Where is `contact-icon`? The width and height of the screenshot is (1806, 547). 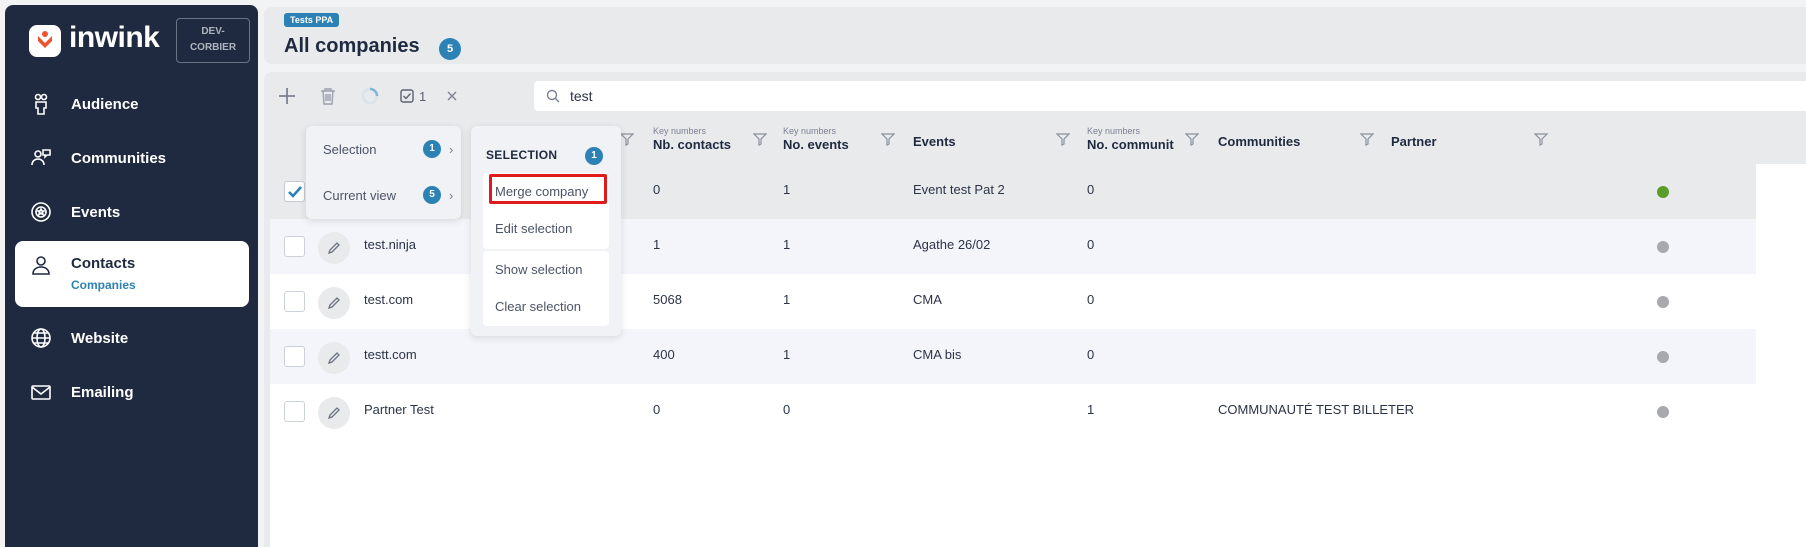
contact-icon is located at coordinates (41, 265).